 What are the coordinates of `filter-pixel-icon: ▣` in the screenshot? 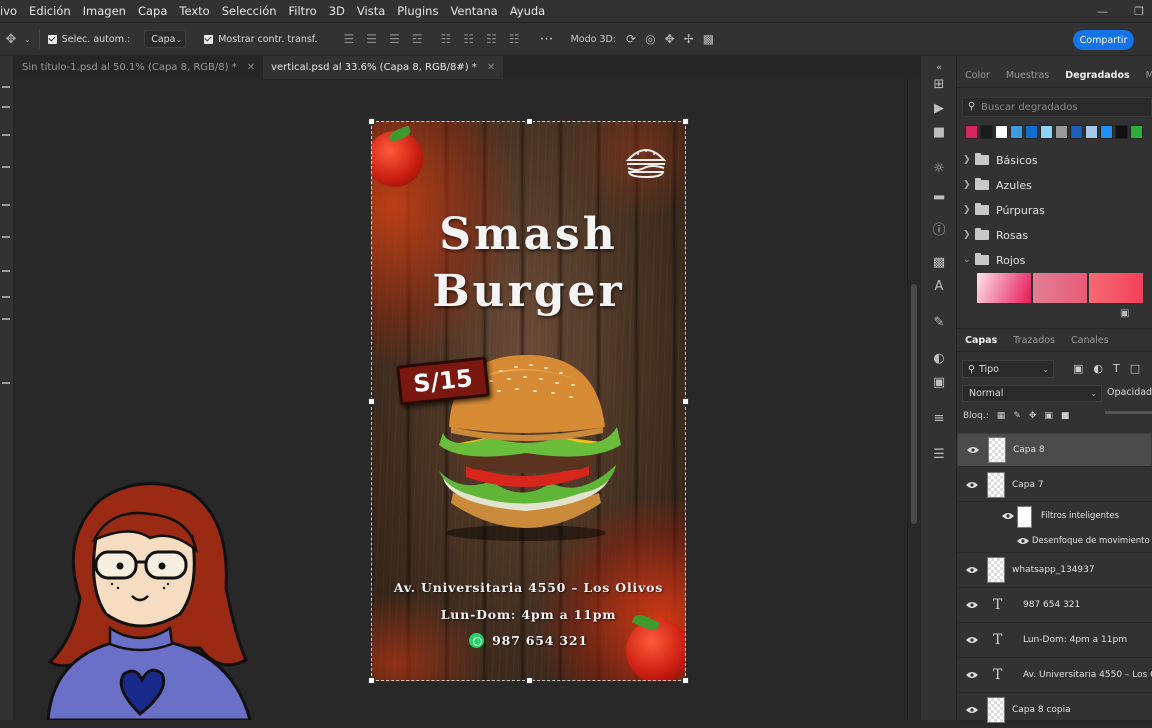 It's located at (1078, 368).